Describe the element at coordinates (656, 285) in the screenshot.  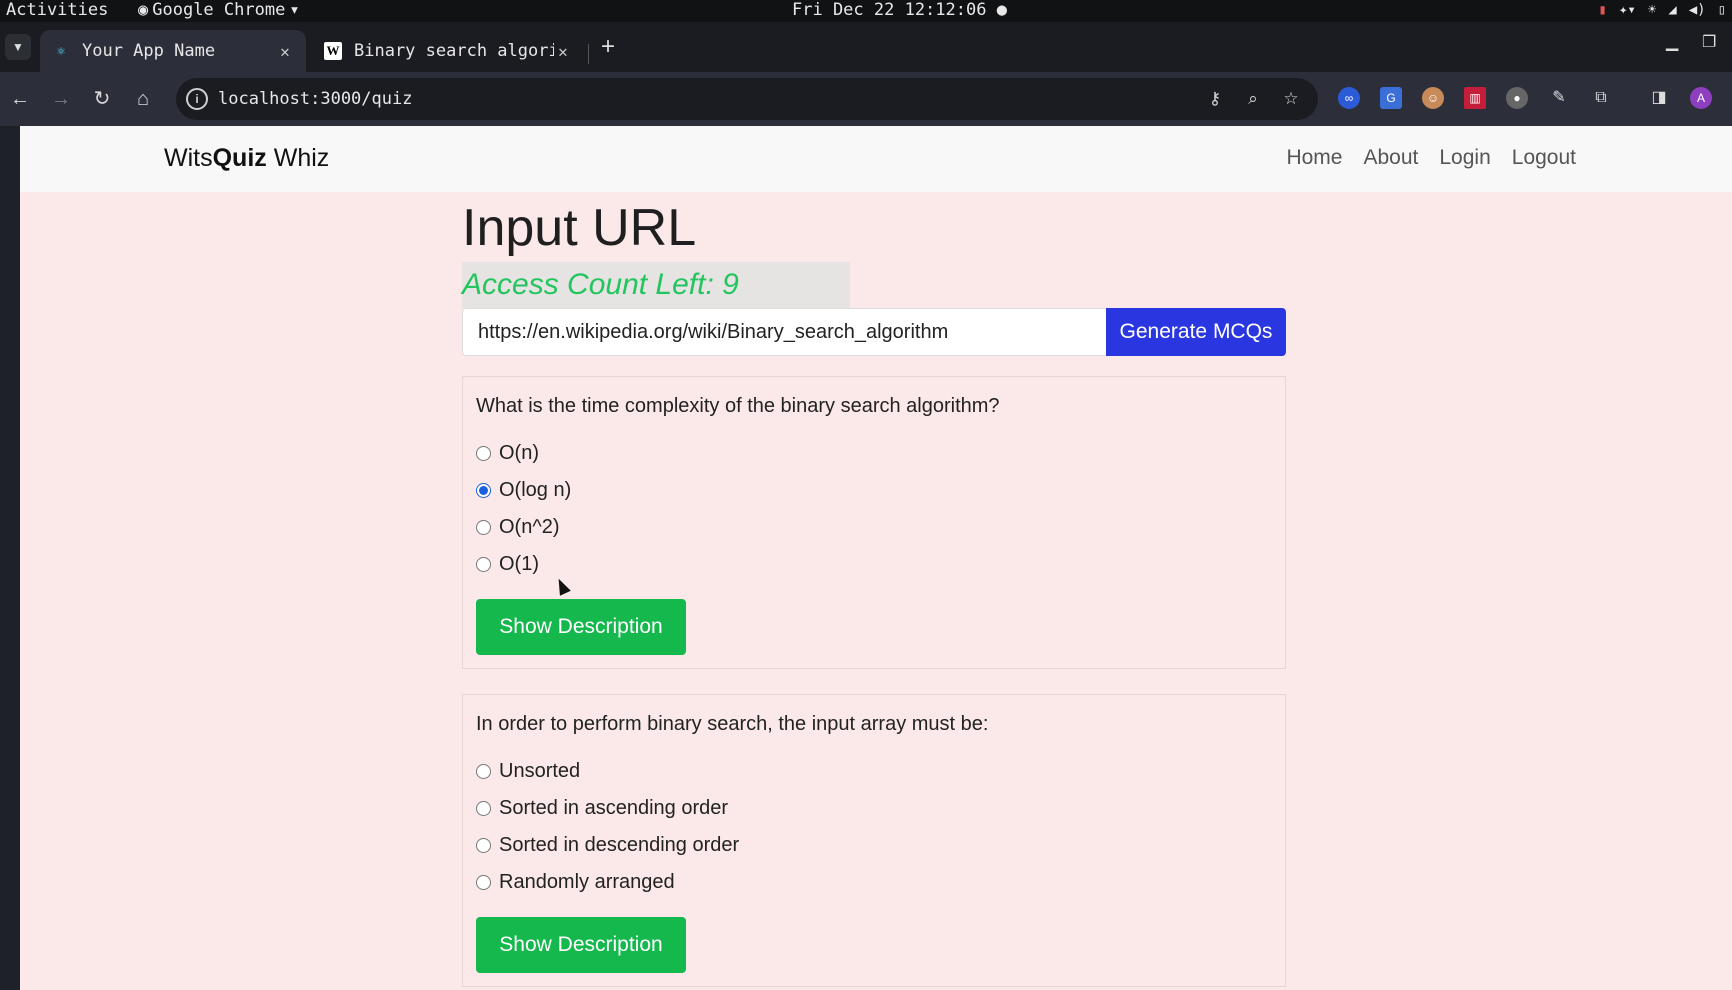
I see `access-count: Access Count Left: 9` at that location.